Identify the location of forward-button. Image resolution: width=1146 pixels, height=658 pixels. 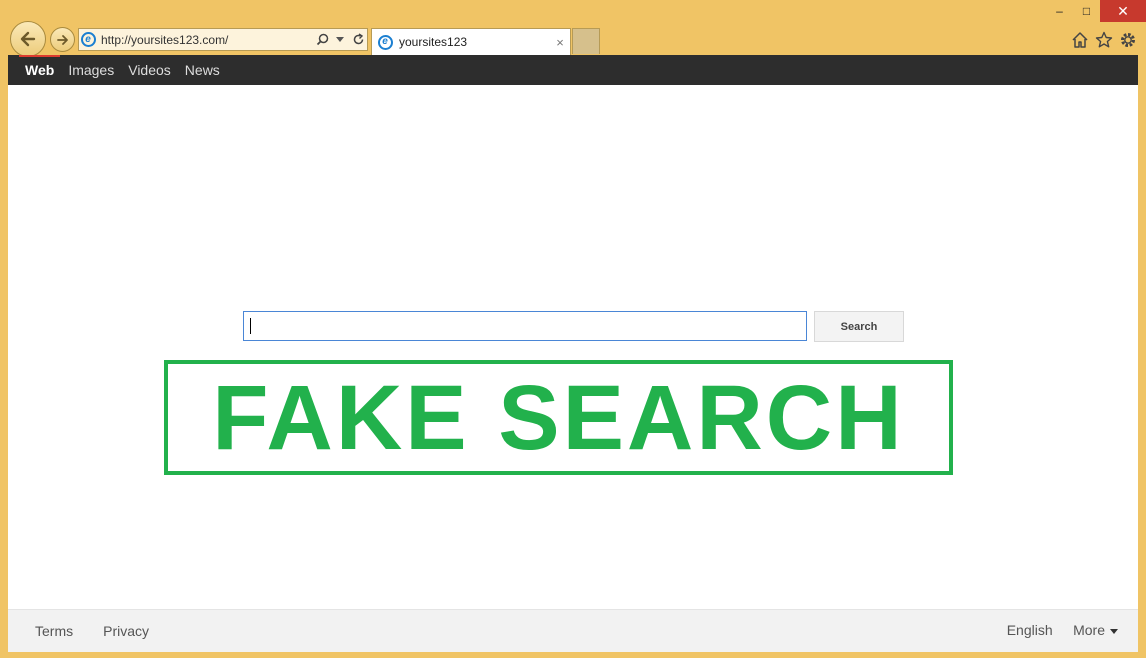
(62, 39).